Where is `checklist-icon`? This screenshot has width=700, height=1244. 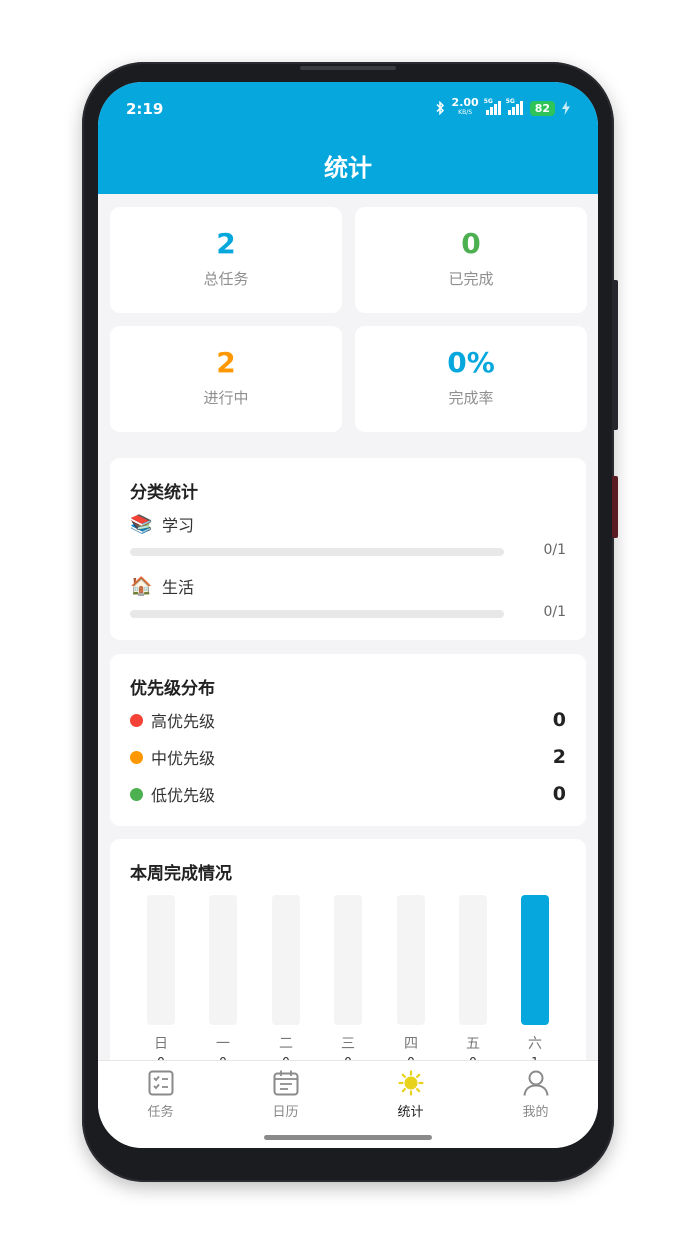
checklist-icon is located at coordinates (160, 1083).